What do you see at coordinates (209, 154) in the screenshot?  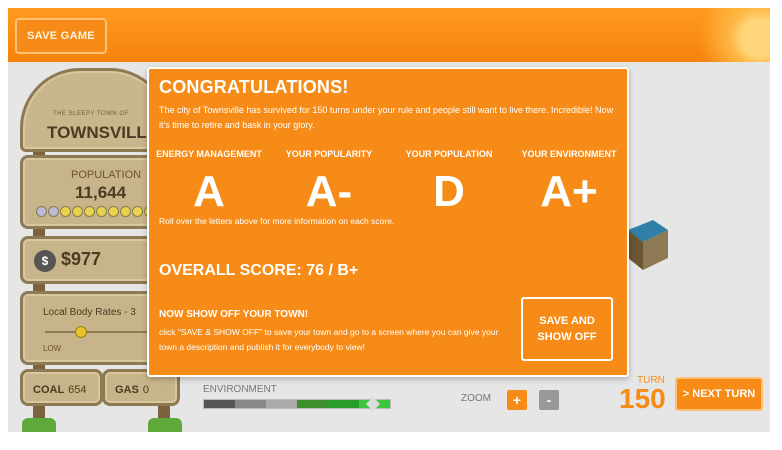 I see `grade-heading: ENERGY MANAGEMENT` at bounding box center [209, 154].